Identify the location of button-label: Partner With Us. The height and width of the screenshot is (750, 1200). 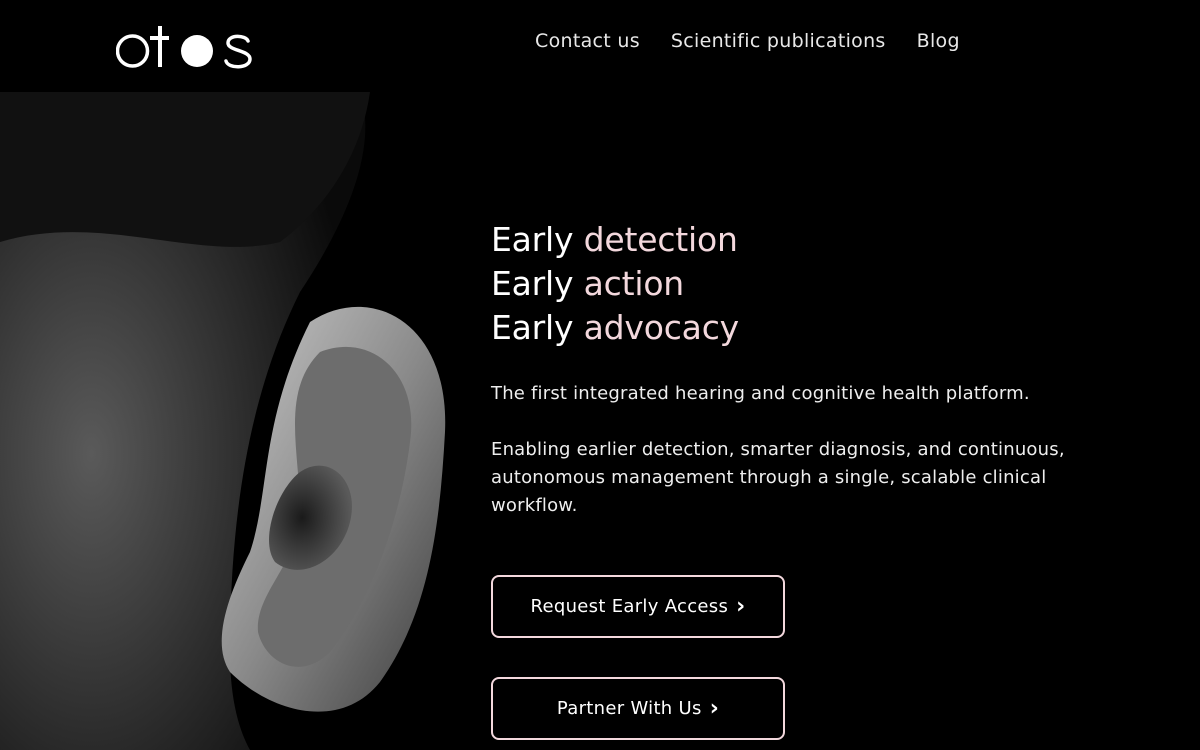
(629, 708).